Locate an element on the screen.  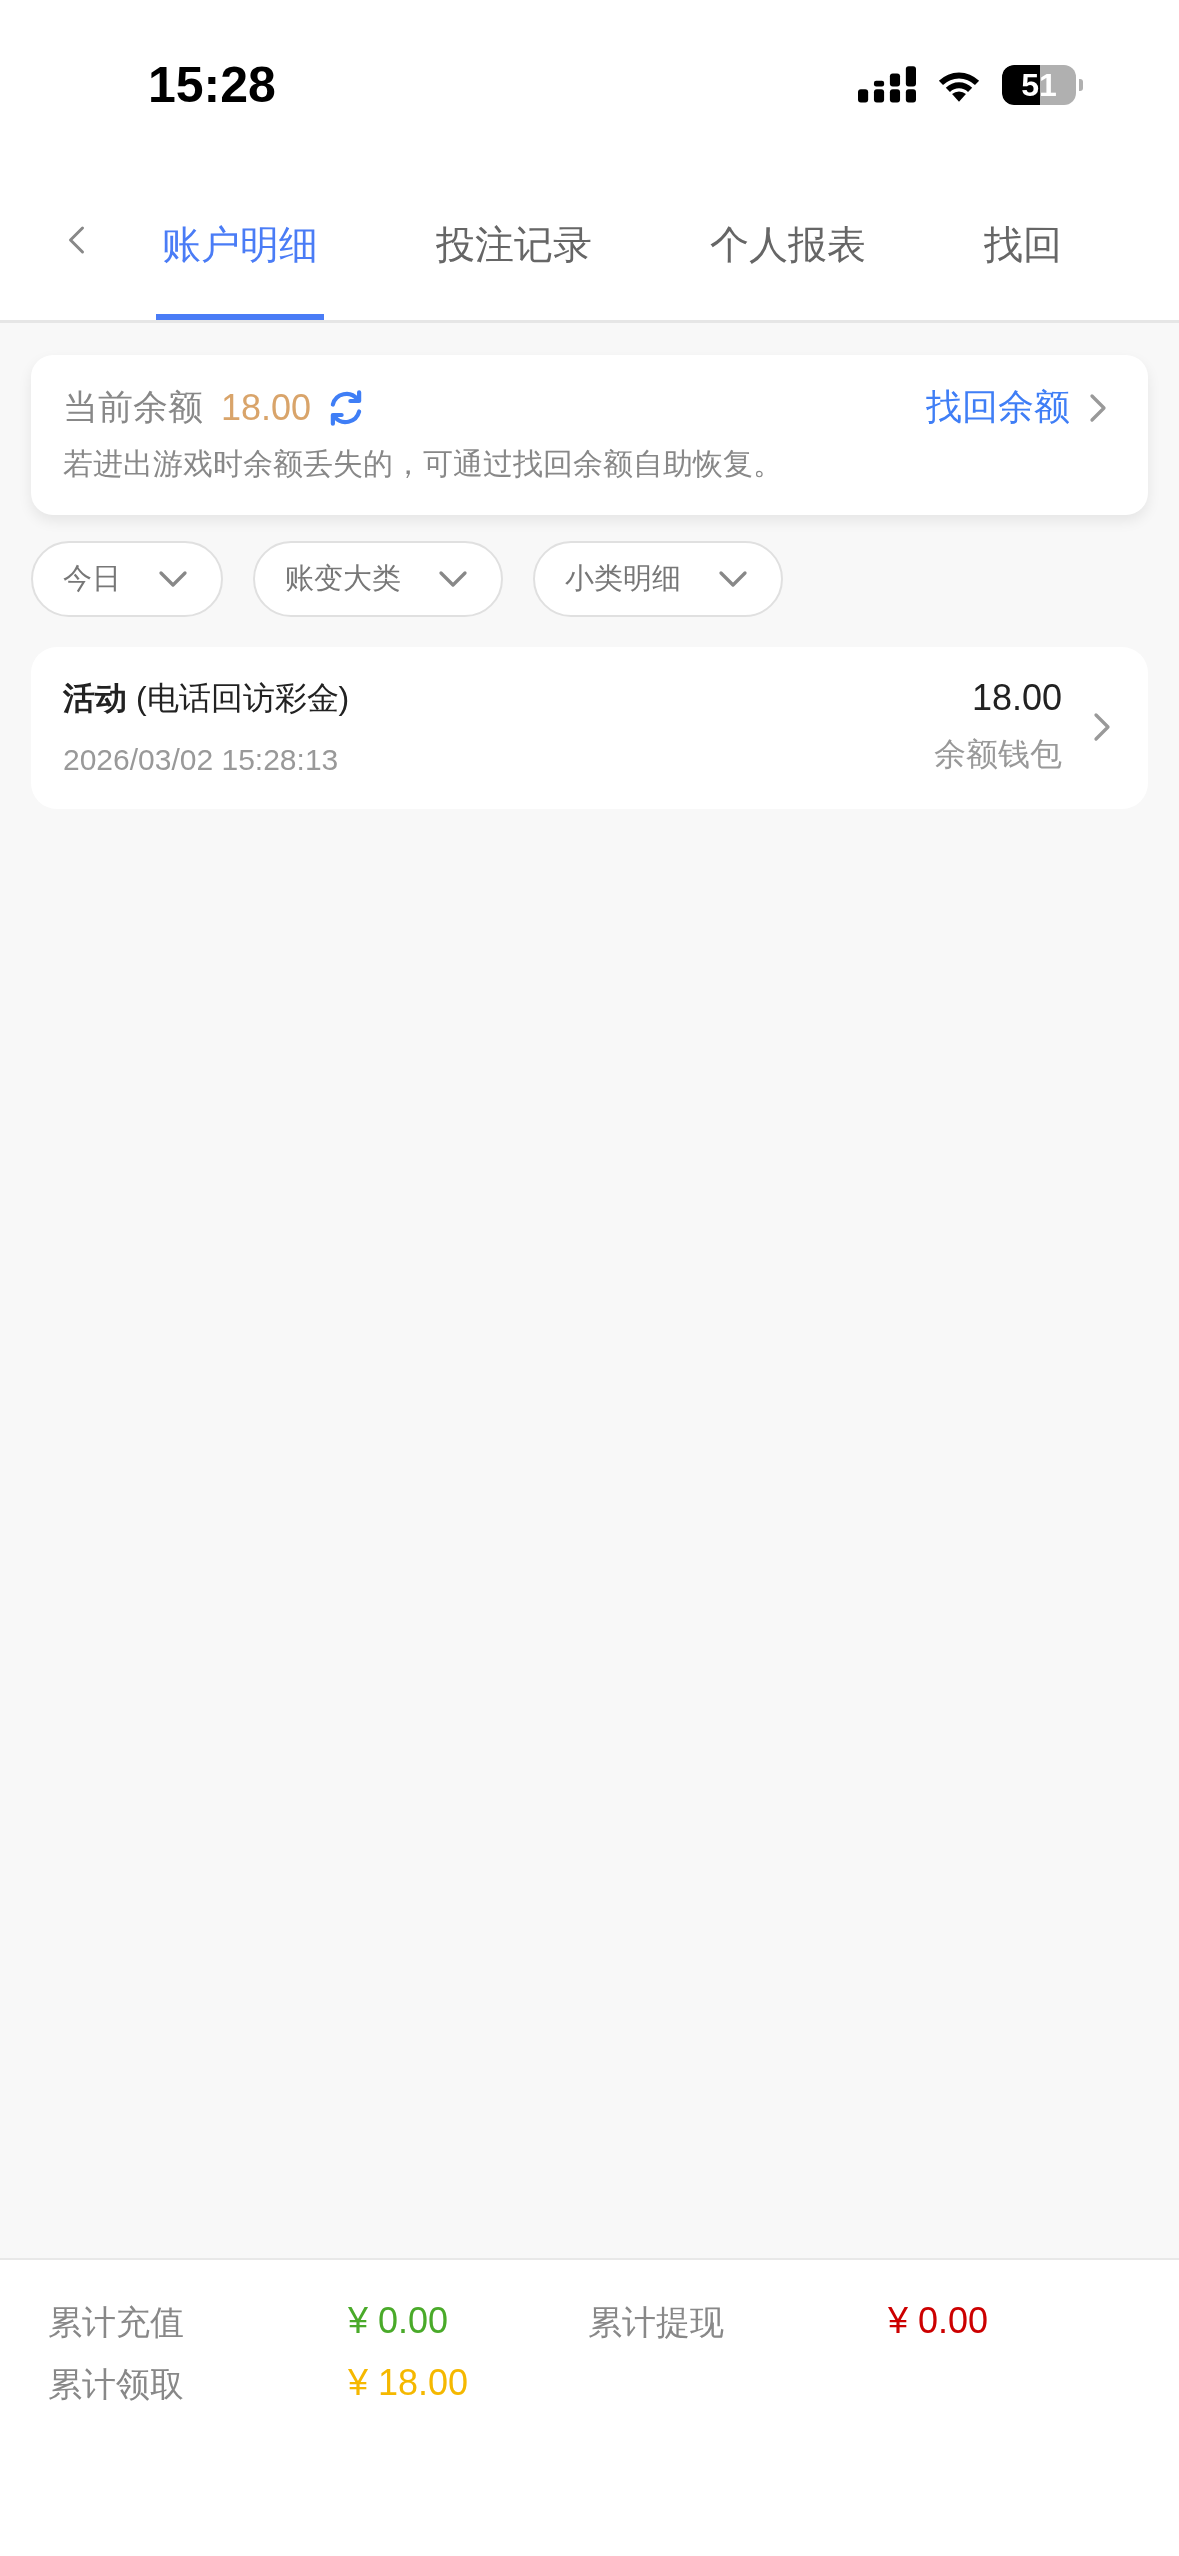
total-label: 累计充值 is located at coordinates (116, 2322).